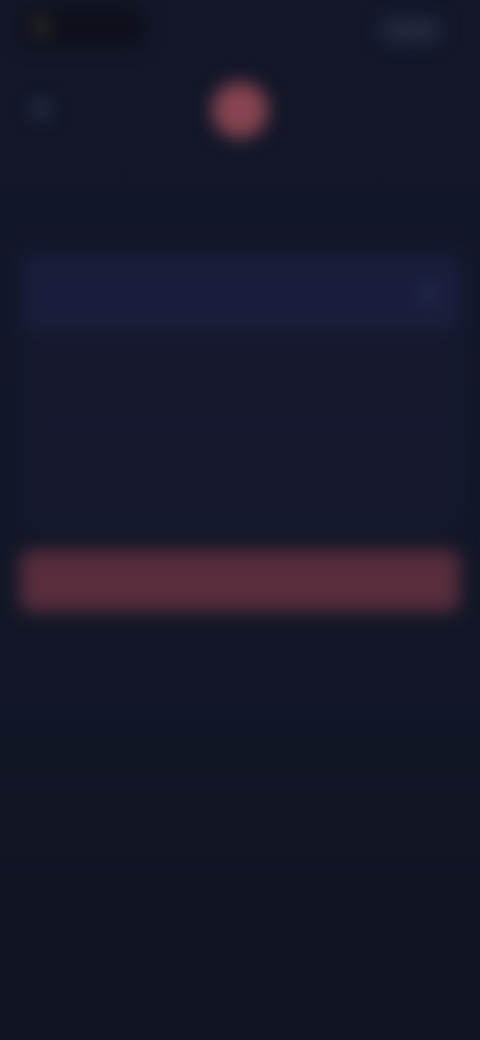  Describe the element at coordinates (411, 30) in the screenshot. I see `top-action-button` at that location.